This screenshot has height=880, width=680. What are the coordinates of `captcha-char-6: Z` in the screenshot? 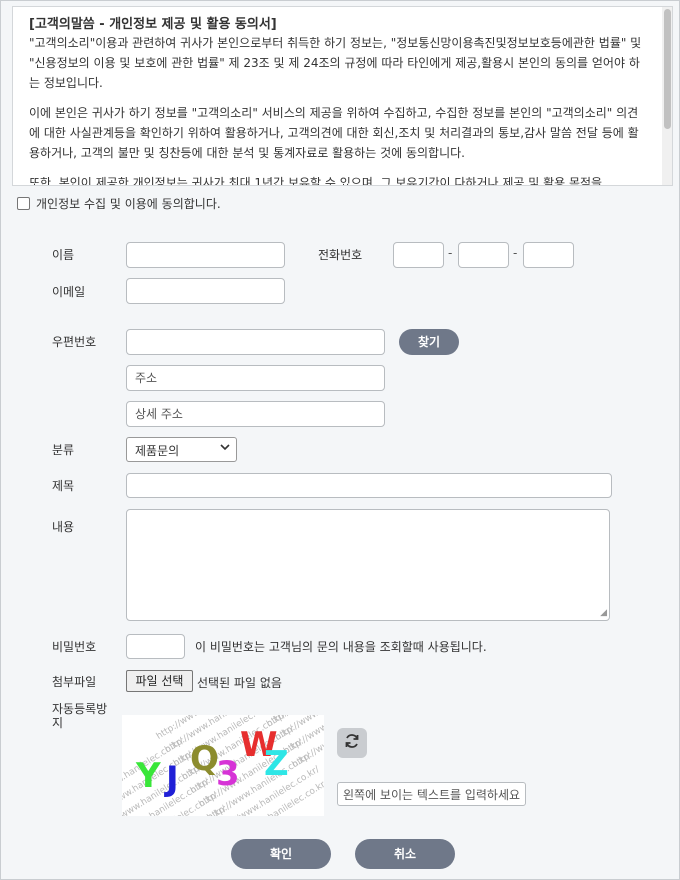 It's located at (276, 764).